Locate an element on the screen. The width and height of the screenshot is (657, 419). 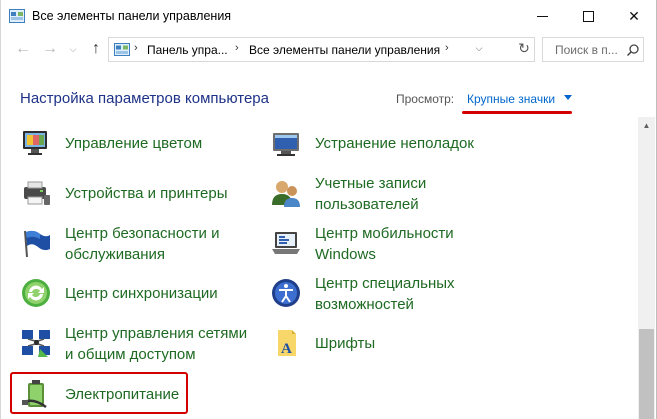
fonts-icon: A is located at coordinates (287, 343).